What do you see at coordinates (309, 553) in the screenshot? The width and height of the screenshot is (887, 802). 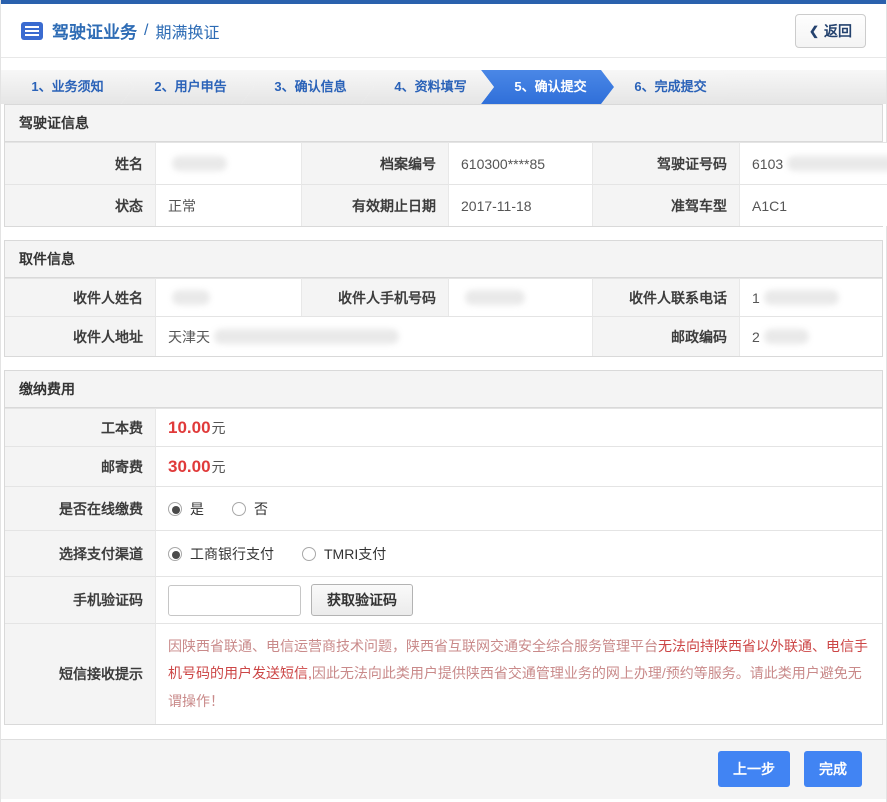 I see `radio-tmri-icon` at bounding box center [309, 553].